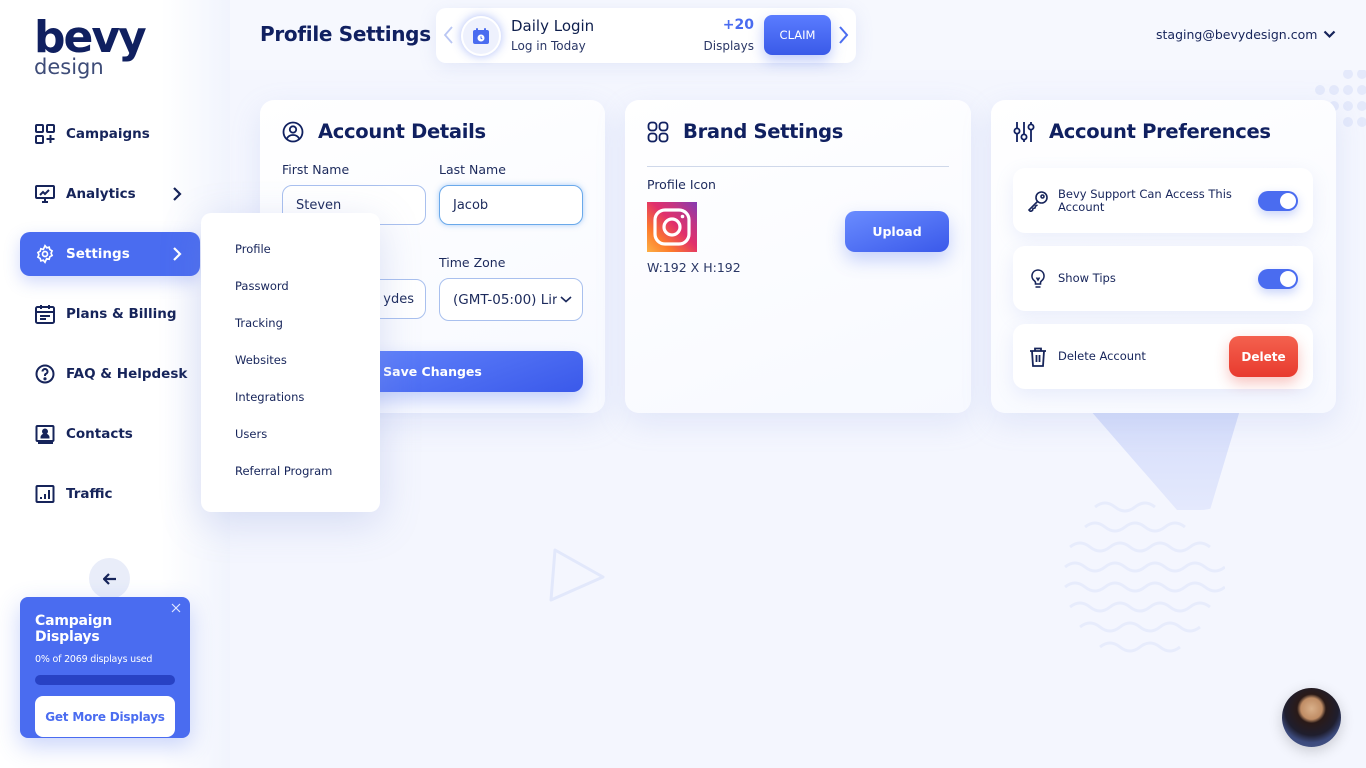 The height and width of the screenshot is (768, 1366). I want to click on get-more-displays-button: Get More Displays, so click(105, 716).